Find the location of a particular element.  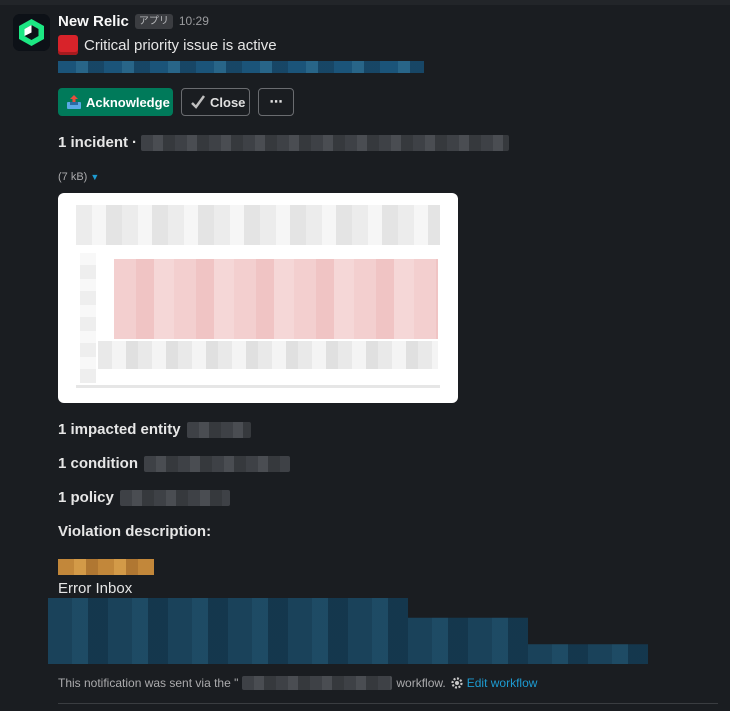

close-button: Close is located at coordinates (215, 102).